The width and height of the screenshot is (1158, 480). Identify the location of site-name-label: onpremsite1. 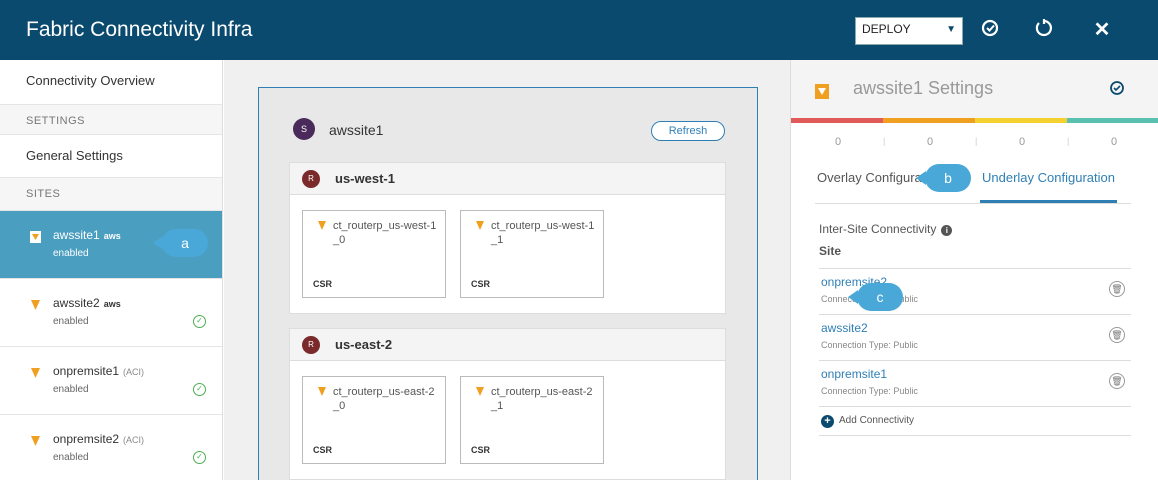
(86, 371).